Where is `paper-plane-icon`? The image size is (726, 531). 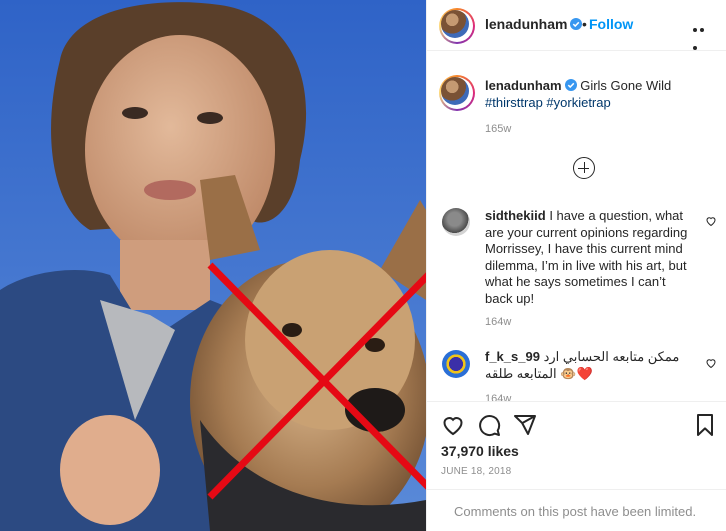
paper-plane-icon is located at coordinates (525, 425).